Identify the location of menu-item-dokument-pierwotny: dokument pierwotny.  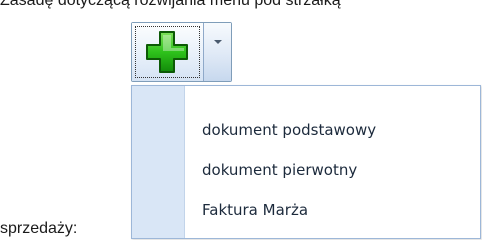
(332, 170).